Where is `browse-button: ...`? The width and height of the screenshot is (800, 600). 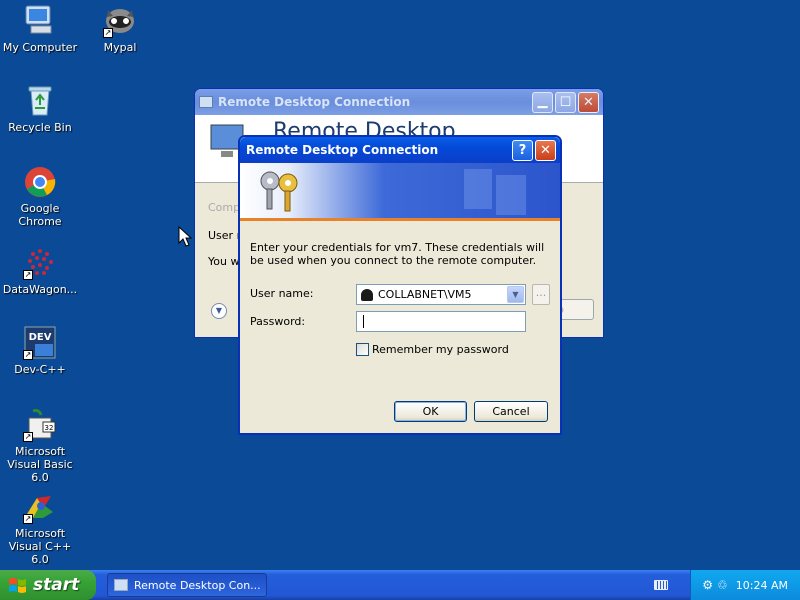 browse-button: ... is located at coordinates (541, 294).